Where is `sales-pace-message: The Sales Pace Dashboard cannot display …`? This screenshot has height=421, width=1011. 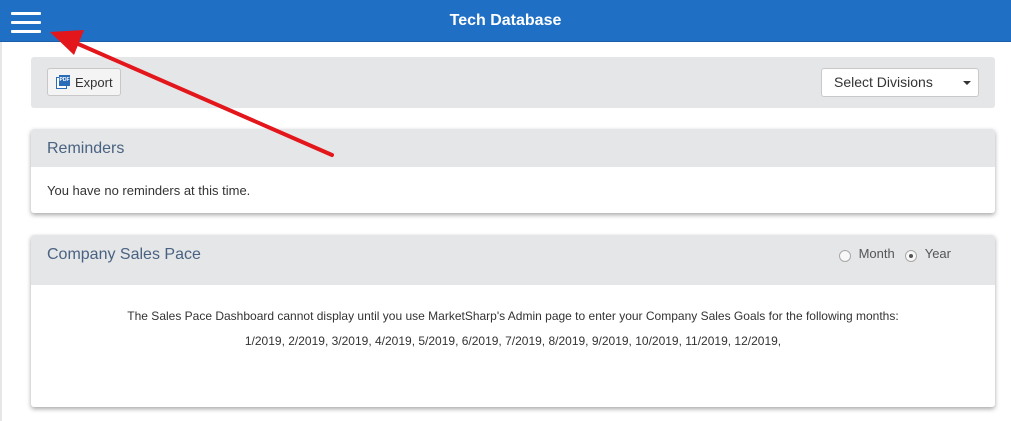 sales-pace-message: The Sales Pace Dashboard cannot display … is located at coordinates (513, 316).